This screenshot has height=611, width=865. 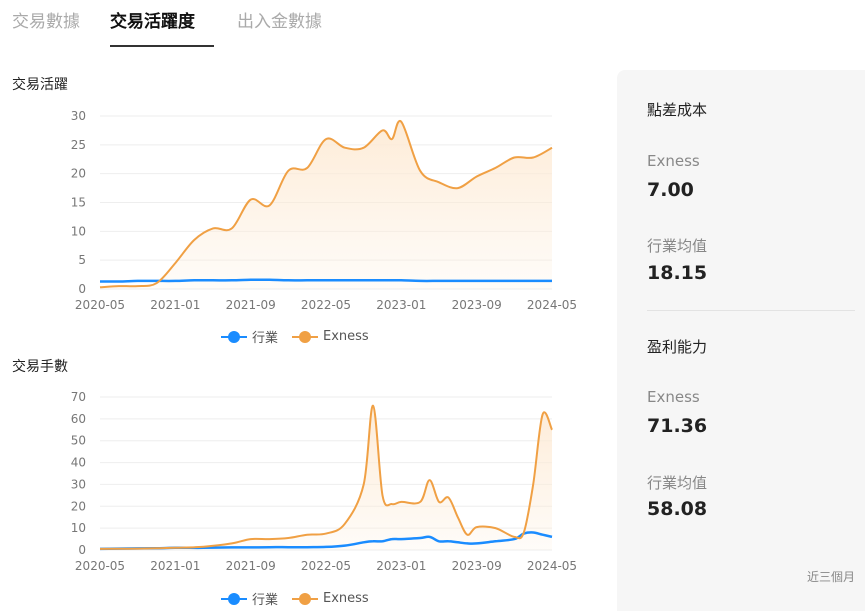 What do you see at coordinates (78, 145) in the screenshot?
I see `y-tick-label: 25` at bounding box center [78, 145].